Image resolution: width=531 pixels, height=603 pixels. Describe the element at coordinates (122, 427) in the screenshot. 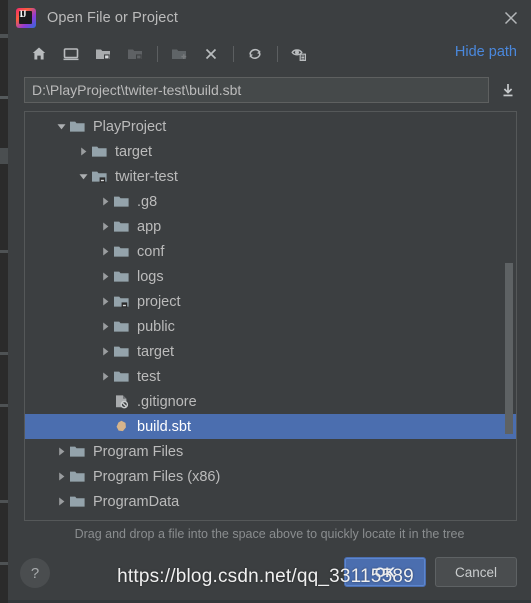

I see `sbt-file-icon` at that location.